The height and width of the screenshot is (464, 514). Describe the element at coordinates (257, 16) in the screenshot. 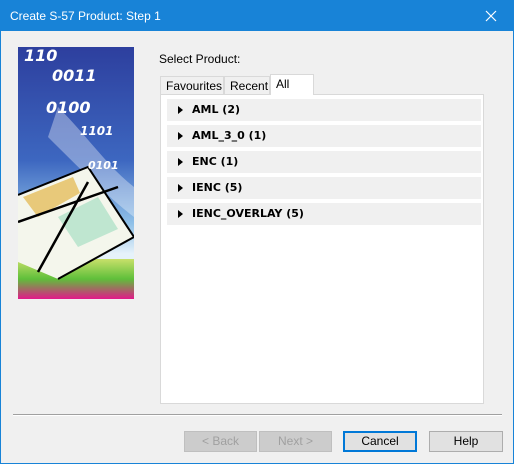

I see `title-bar: Create S-57 Product: Step 1` at that location.